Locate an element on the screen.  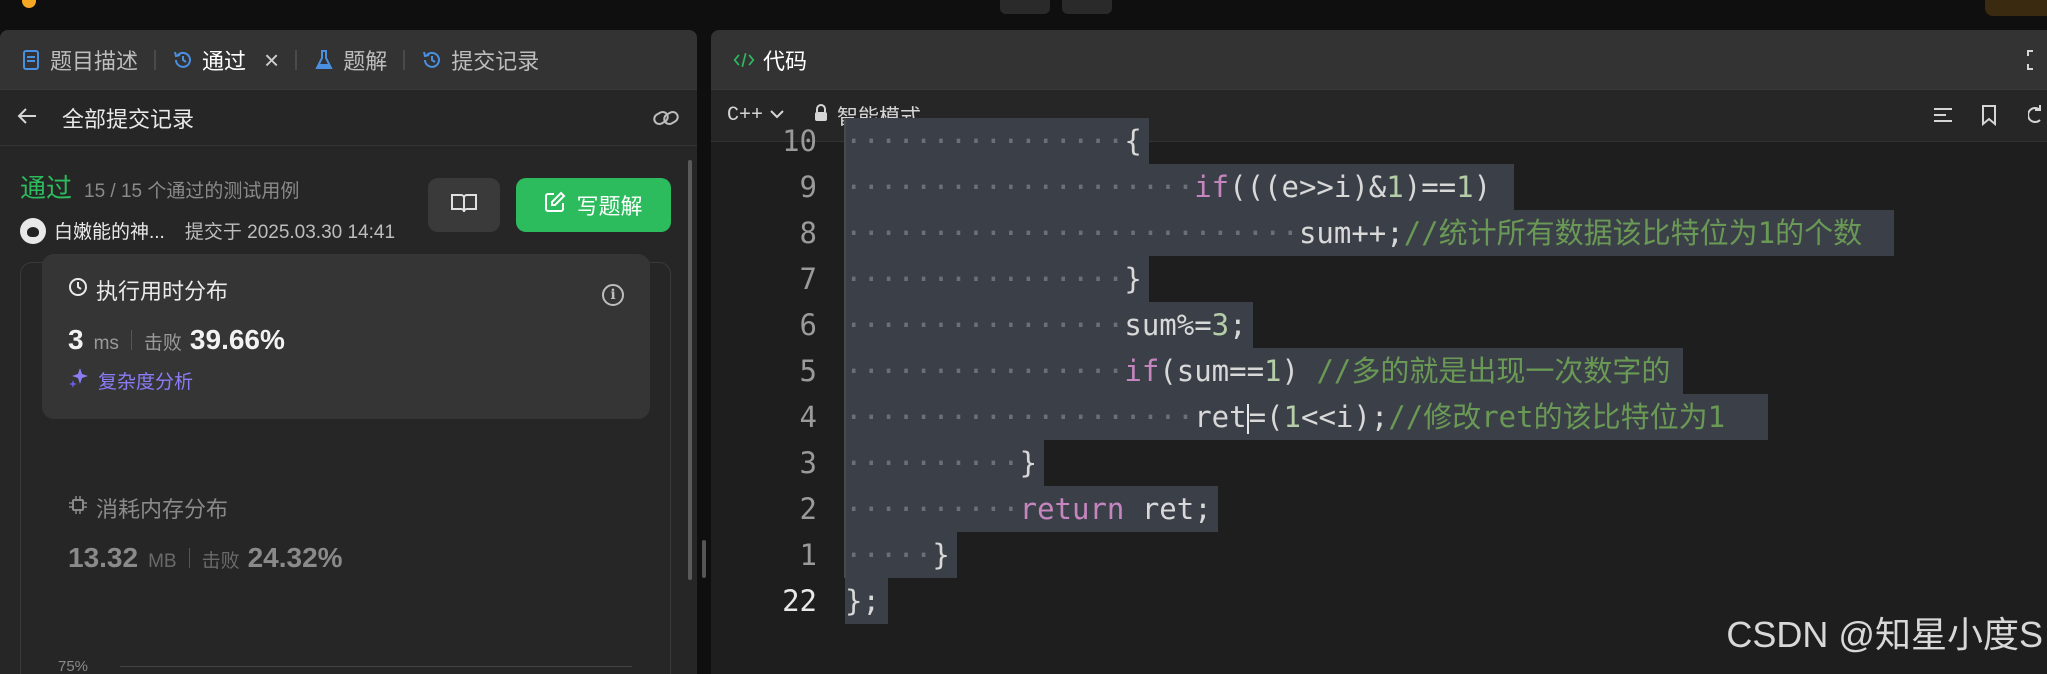
runtime-percent: 39.66% is located at coordinates (237, 339).